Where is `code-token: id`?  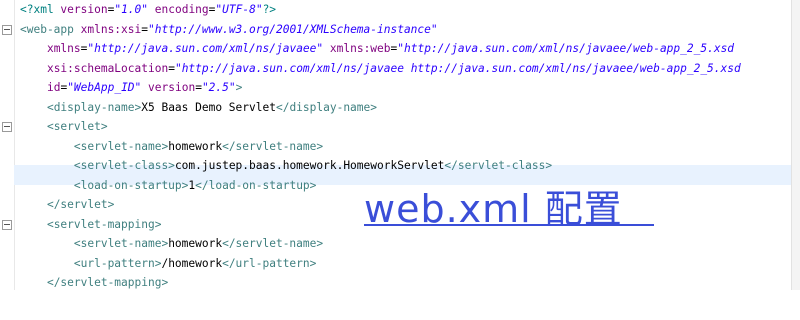 code-token: id is located at coordinates (53, 87).